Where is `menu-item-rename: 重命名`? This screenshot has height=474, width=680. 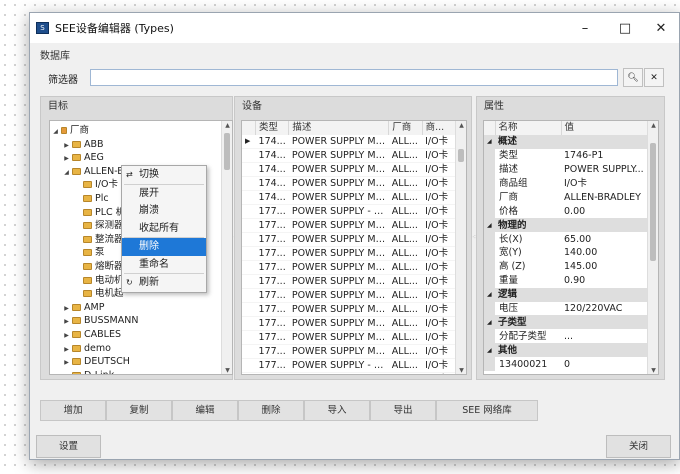 menu-item-rename: 重命名 is located at coordinates (164, 265).